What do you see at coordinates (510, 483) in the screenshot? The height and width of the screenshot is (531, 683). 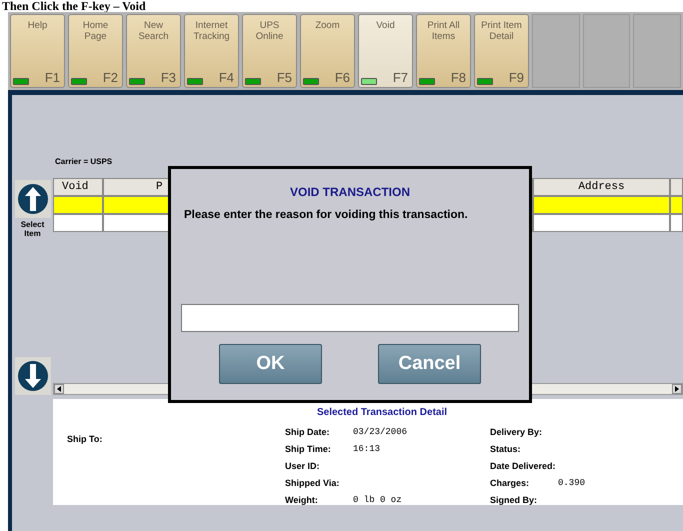 I see `detail-label: Charges:` at bounding box center [510, 483].